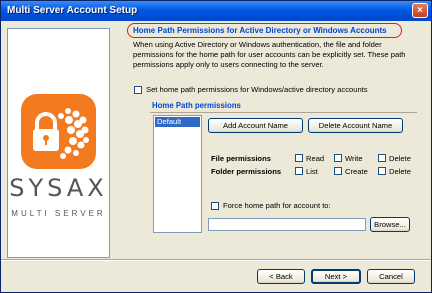 The width and height of the screenshot is (432, 293). I want to click on list-checkbox, so click(299, 171).